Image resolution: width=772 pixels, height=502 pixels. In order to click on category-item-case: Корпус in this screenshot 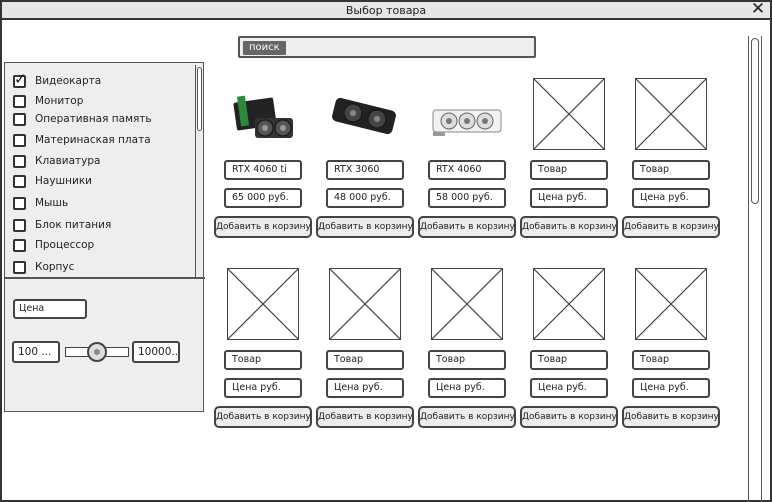, I will do `click(43, 267)`.